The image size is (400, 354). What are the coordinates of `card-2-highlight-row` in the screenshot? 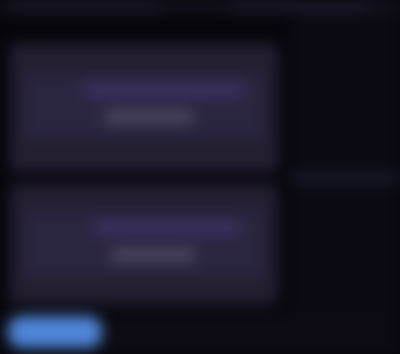 It's located at (167, 228).